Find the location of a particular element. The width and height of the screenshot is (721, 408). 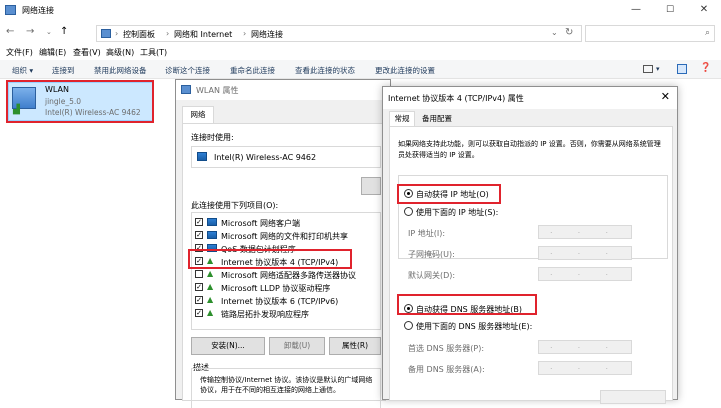

dialog-header: WLAN 属性 is located at coordinates (283, 90).